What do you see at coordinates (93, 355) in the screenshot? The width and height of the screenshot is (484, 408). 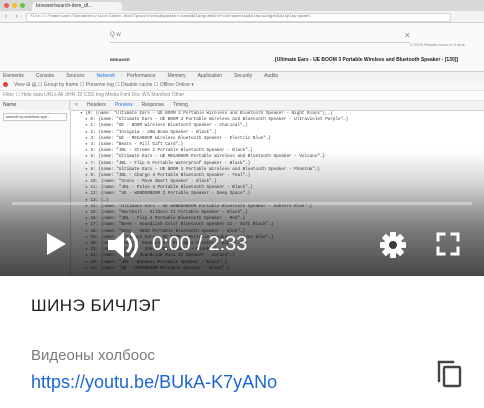 I see `share-link-label: Видеоны холбоос` at bounding box center [93, 355].